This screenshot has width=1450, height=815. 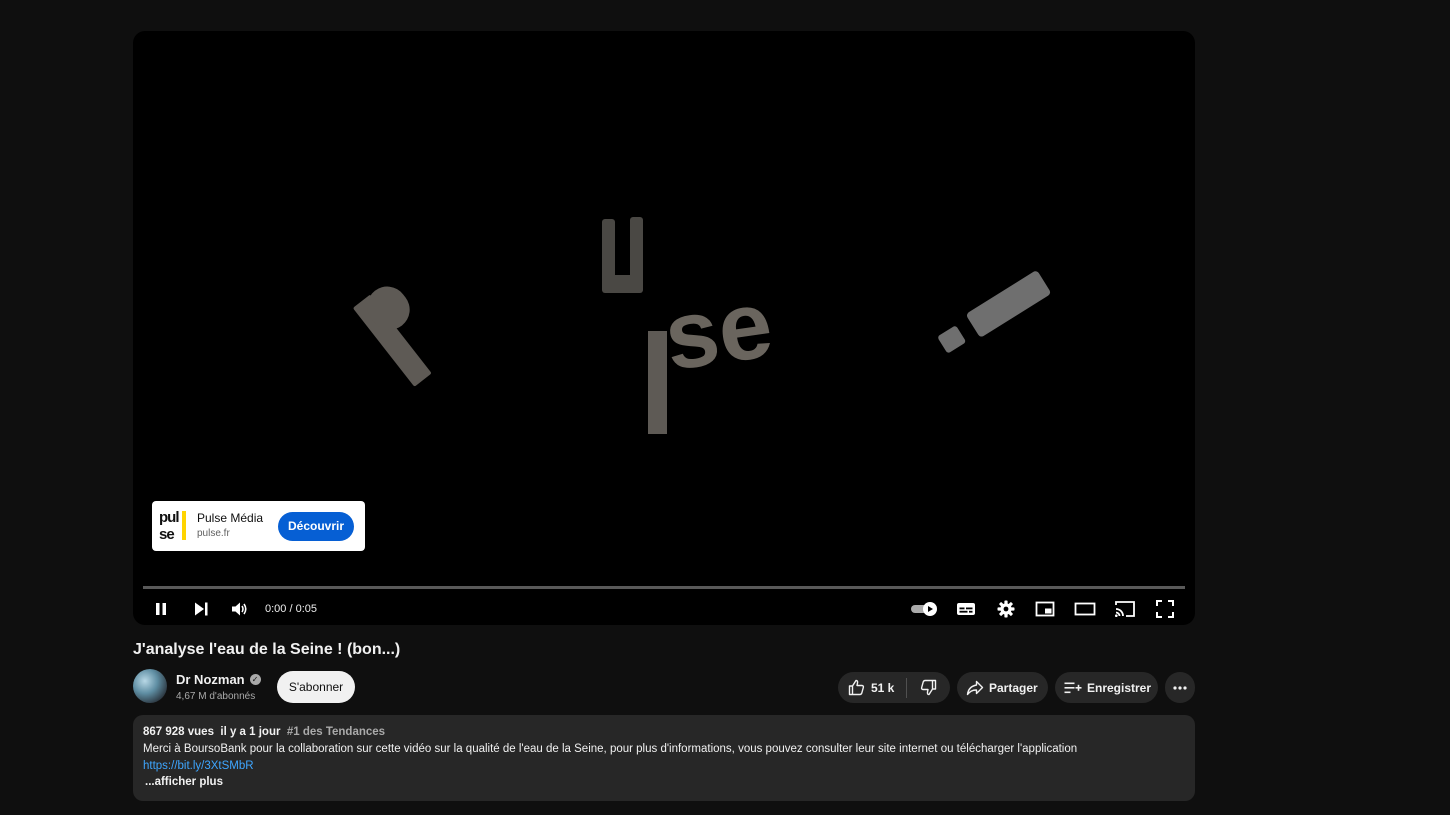 I want to click on pause-button, so click(x=161, y=609).